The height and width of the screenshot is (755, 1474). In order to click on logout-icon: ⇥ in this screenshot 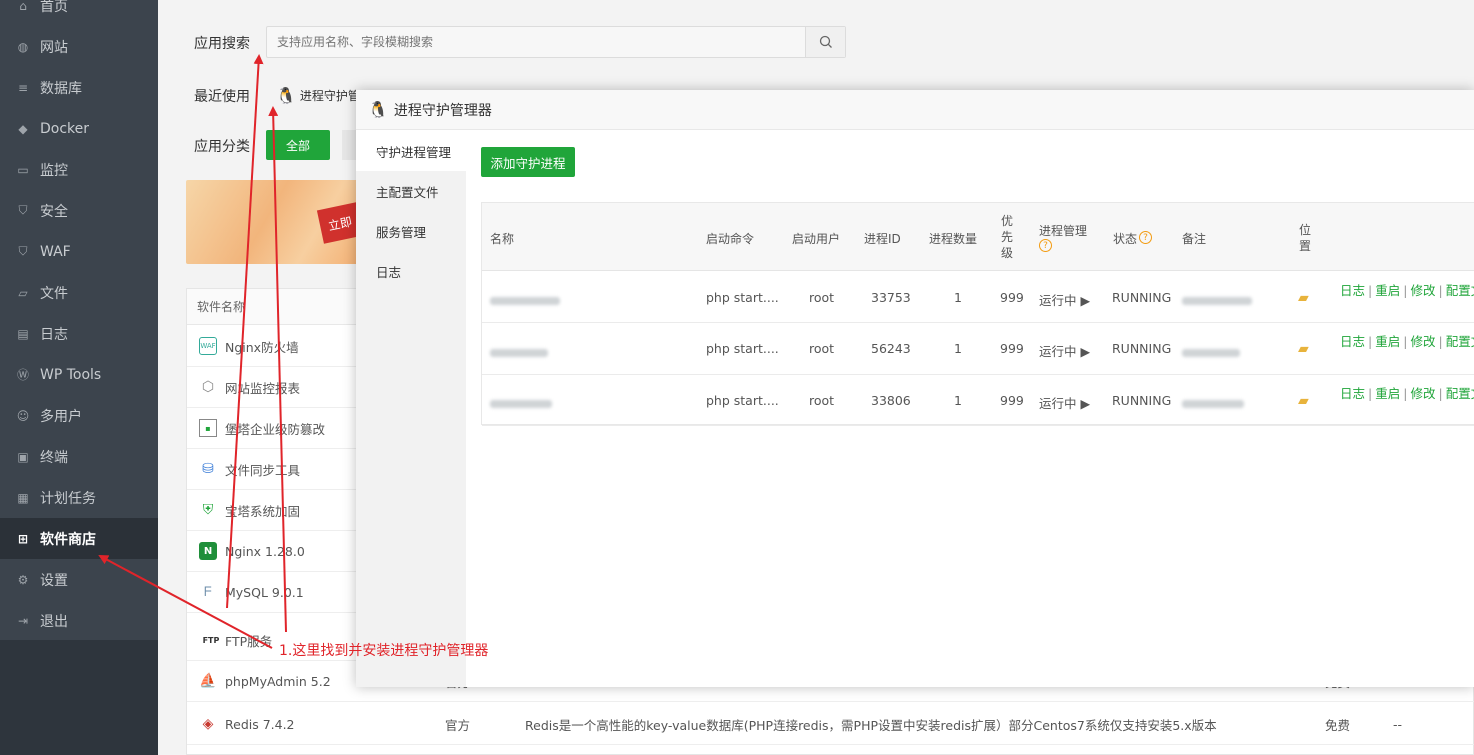, I will do `click(23, 620)`.